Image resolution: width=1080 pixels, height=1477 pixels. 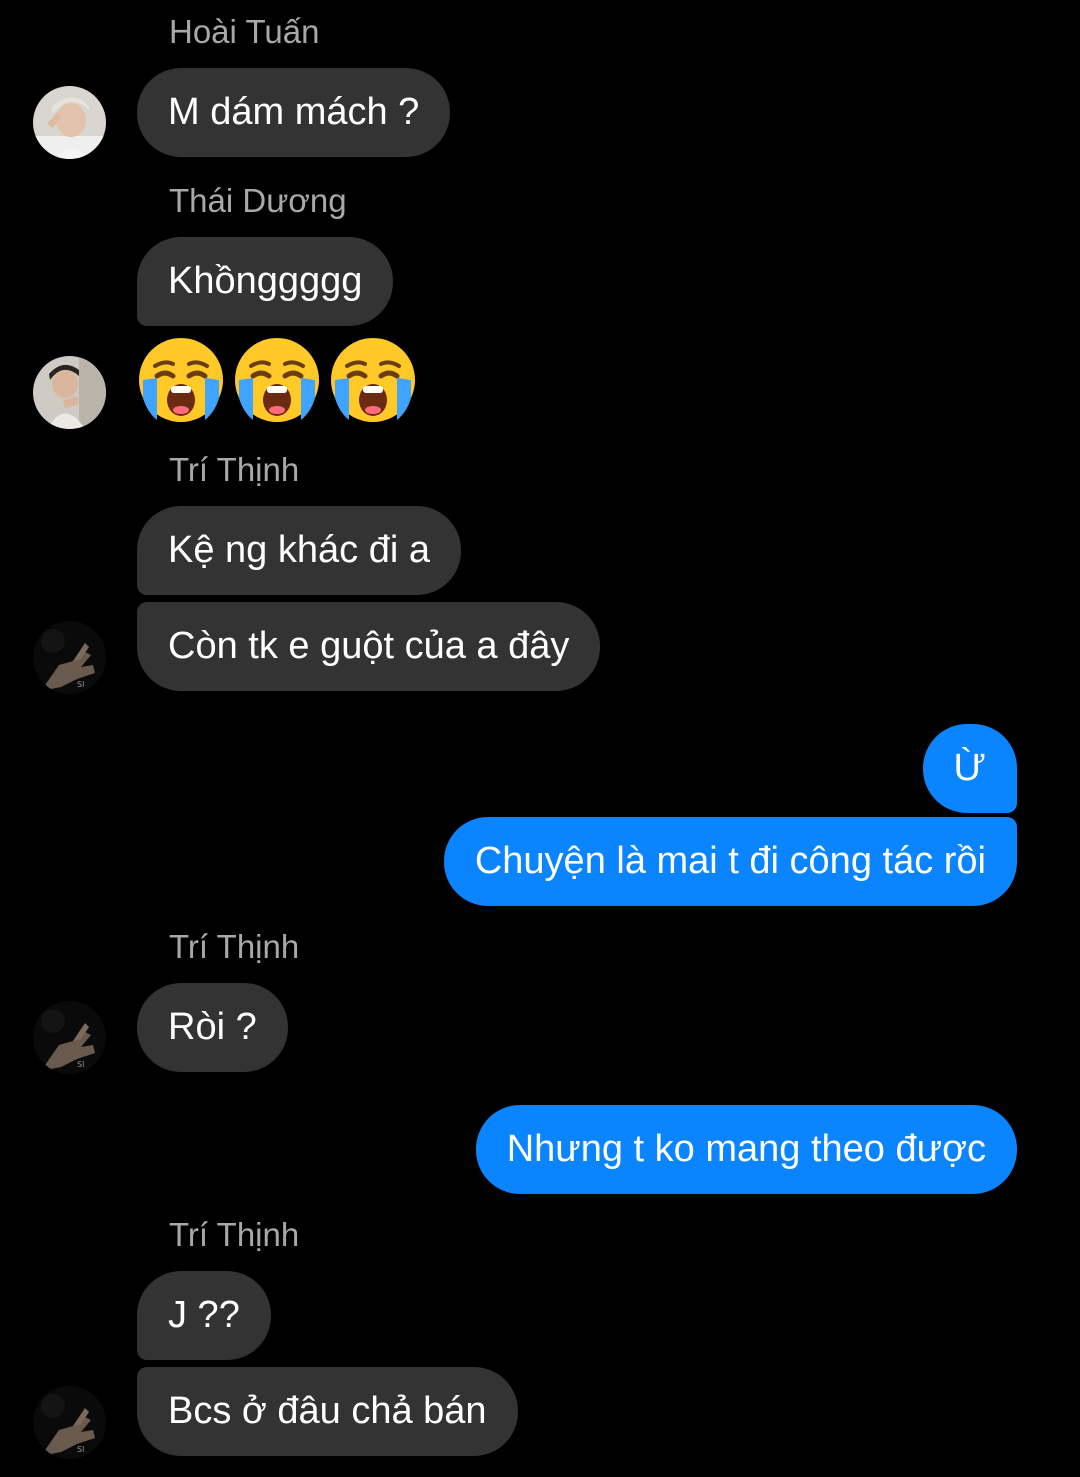 I want to click on avatar-hoai-tuan, so click(x=69, y=122).